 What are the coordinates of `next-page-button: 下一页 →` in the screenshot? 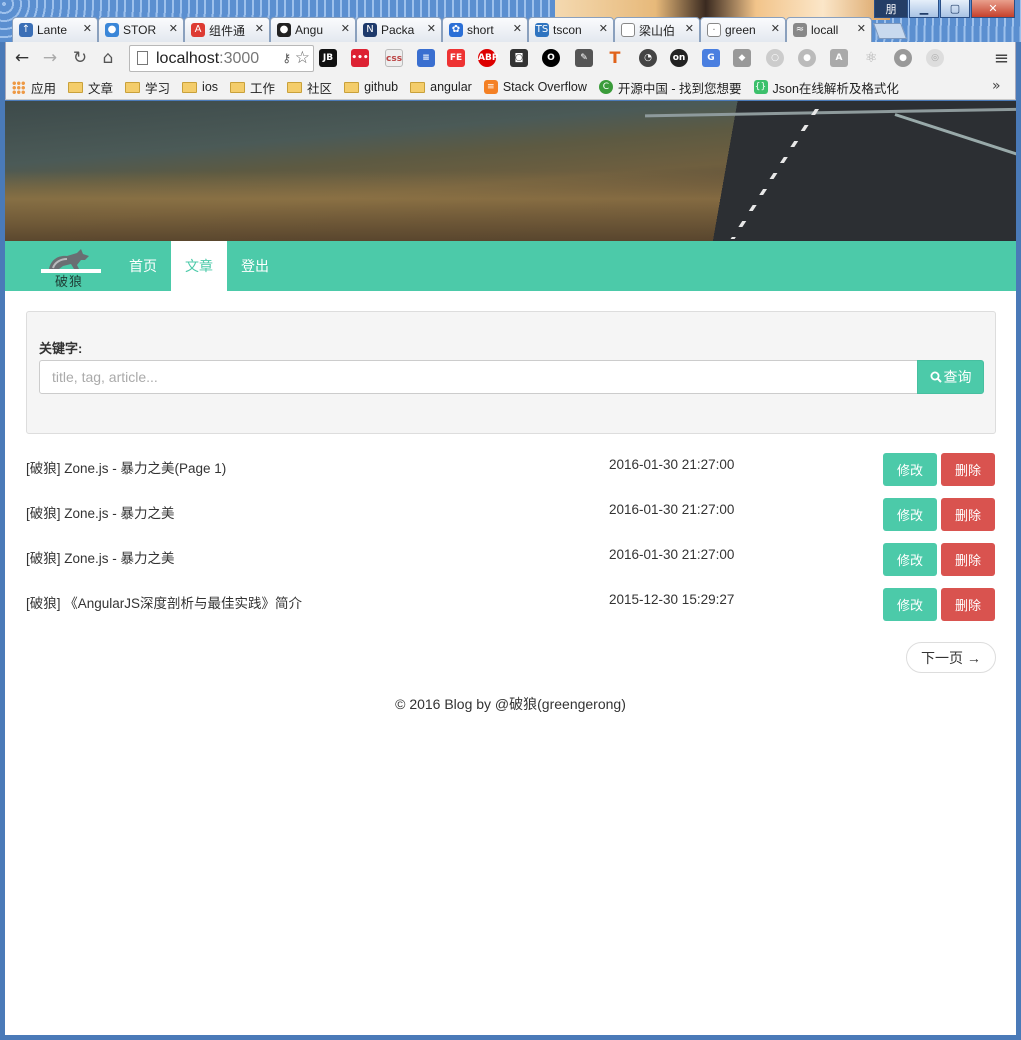 It's located at (951, 657).